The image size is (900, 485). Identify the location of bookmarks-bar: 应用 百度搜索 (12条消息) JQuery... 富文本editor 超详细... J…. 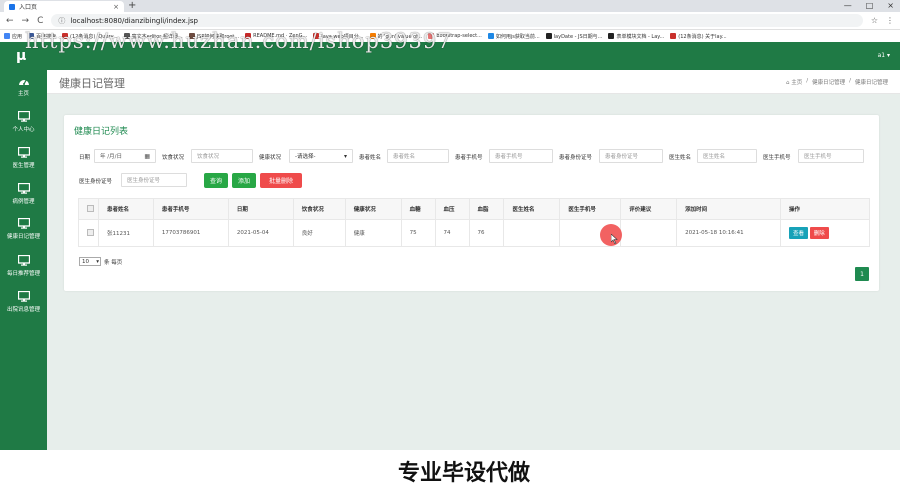
(450, 36).